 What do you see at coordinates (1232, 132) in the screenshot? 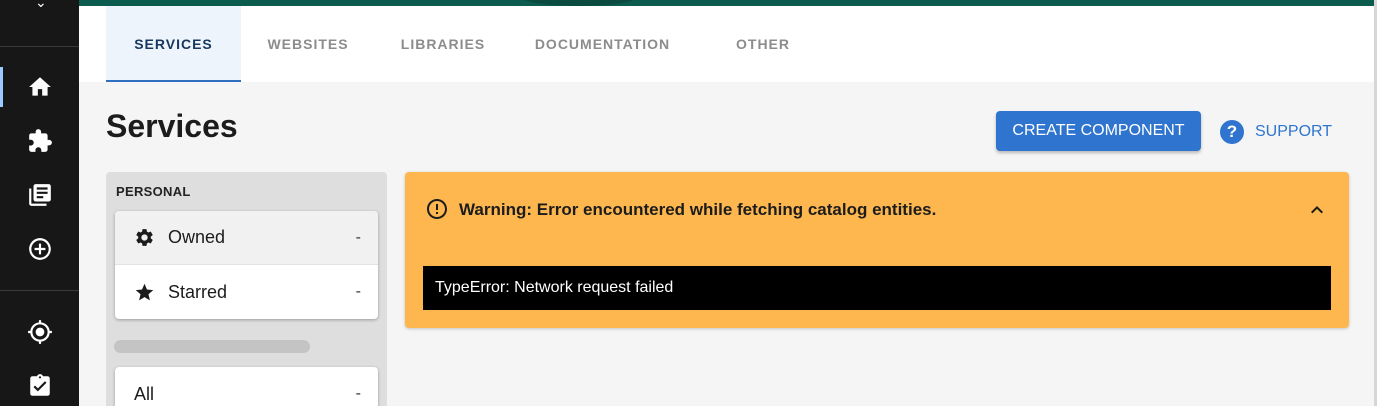
I see `help-icon: ?` at bounding box center [1232, 132].